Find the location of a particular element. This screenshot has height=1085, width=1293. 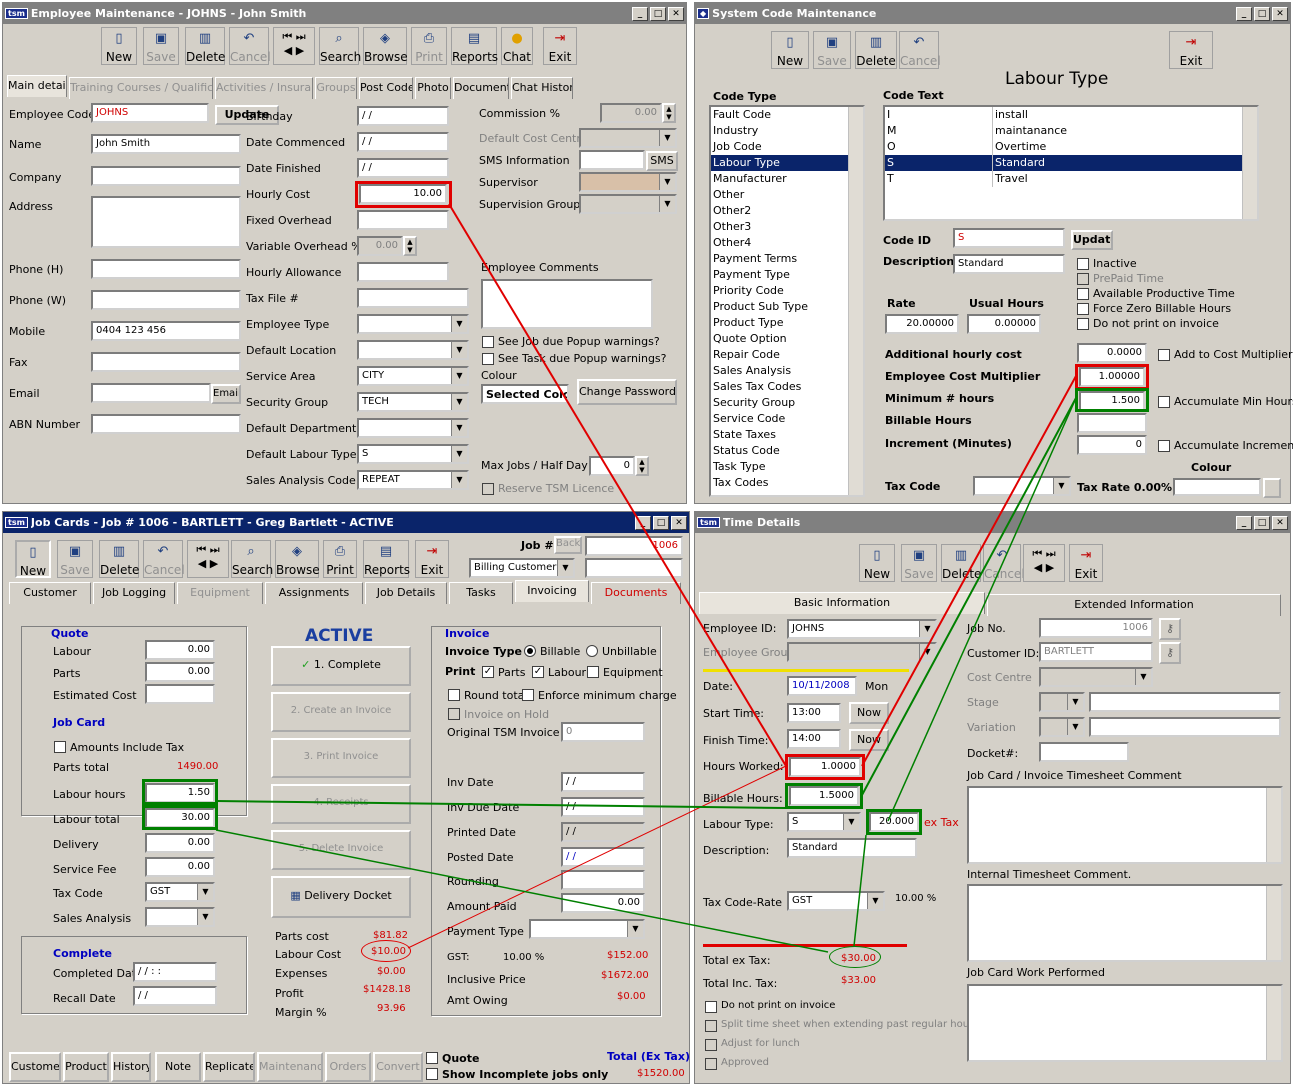

code-id-input: S is located at coordinates (1009, 238).